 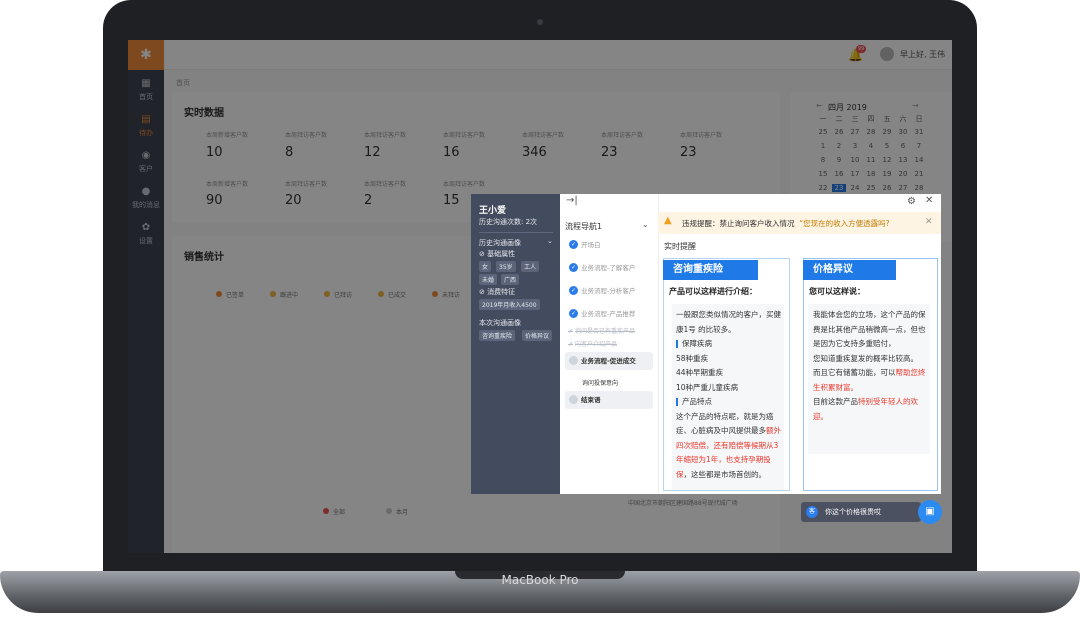 I want to click on card-subtitle: 产品可以这样进行介绍：, so click(x=713, y=291).